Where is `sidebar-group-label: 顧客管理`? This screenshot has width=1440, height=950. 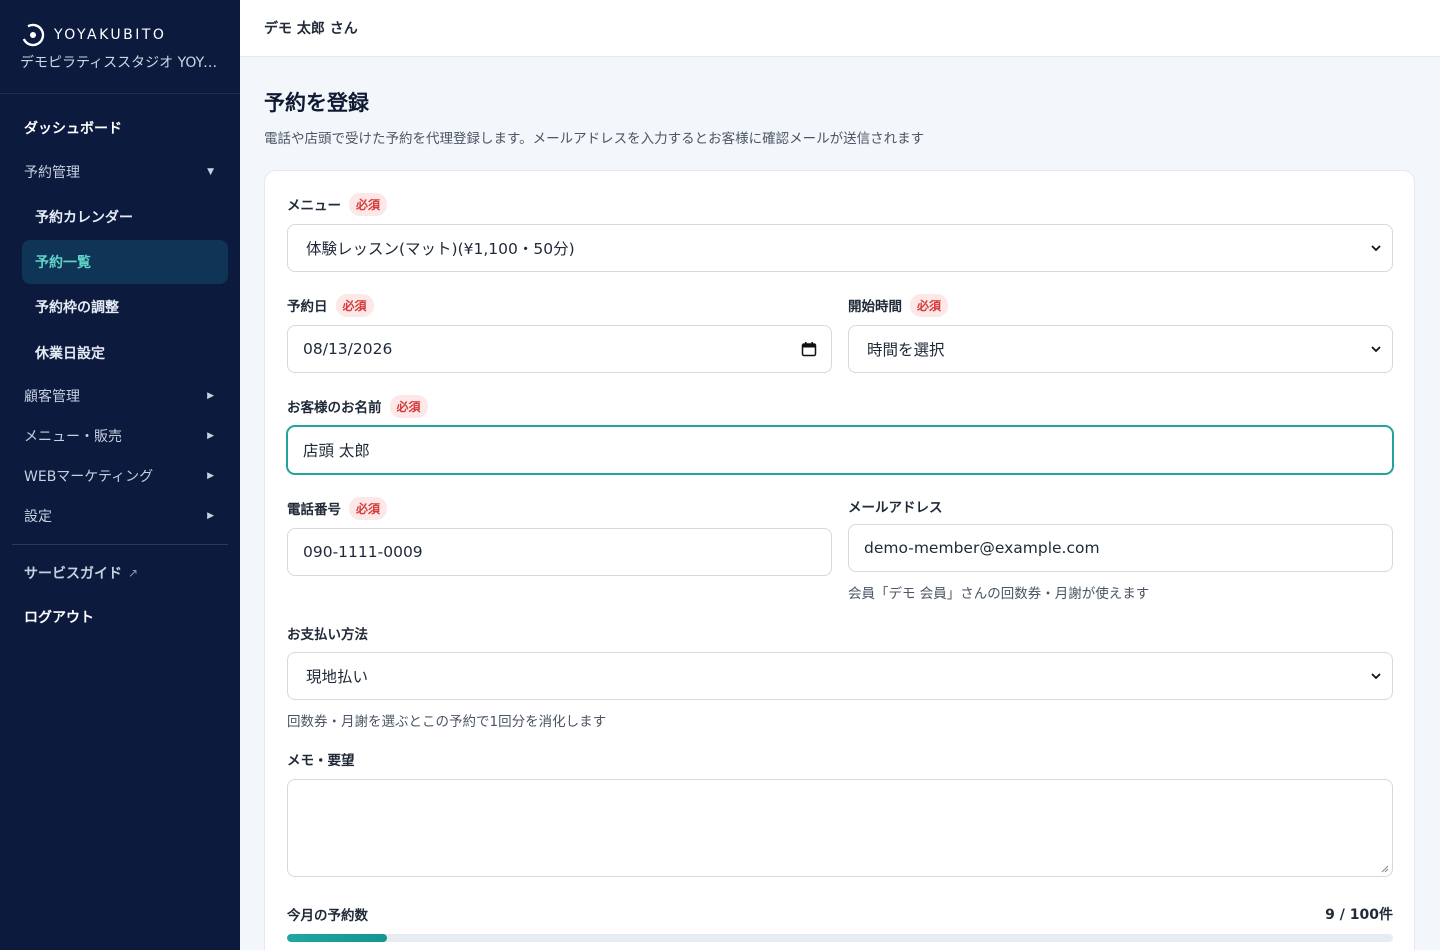
sidebar-group-label: 顧客管理 is located at coordinates (52, 397).